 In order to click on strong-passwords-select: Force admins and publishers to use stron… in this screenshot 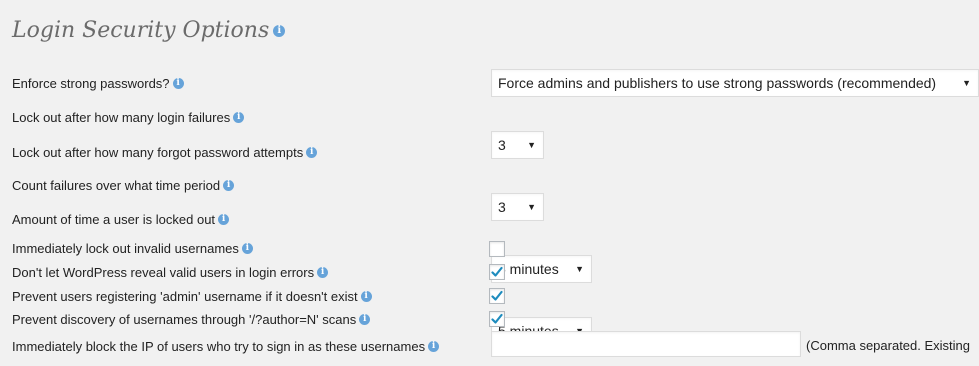, I will do `click(735, 83)`.